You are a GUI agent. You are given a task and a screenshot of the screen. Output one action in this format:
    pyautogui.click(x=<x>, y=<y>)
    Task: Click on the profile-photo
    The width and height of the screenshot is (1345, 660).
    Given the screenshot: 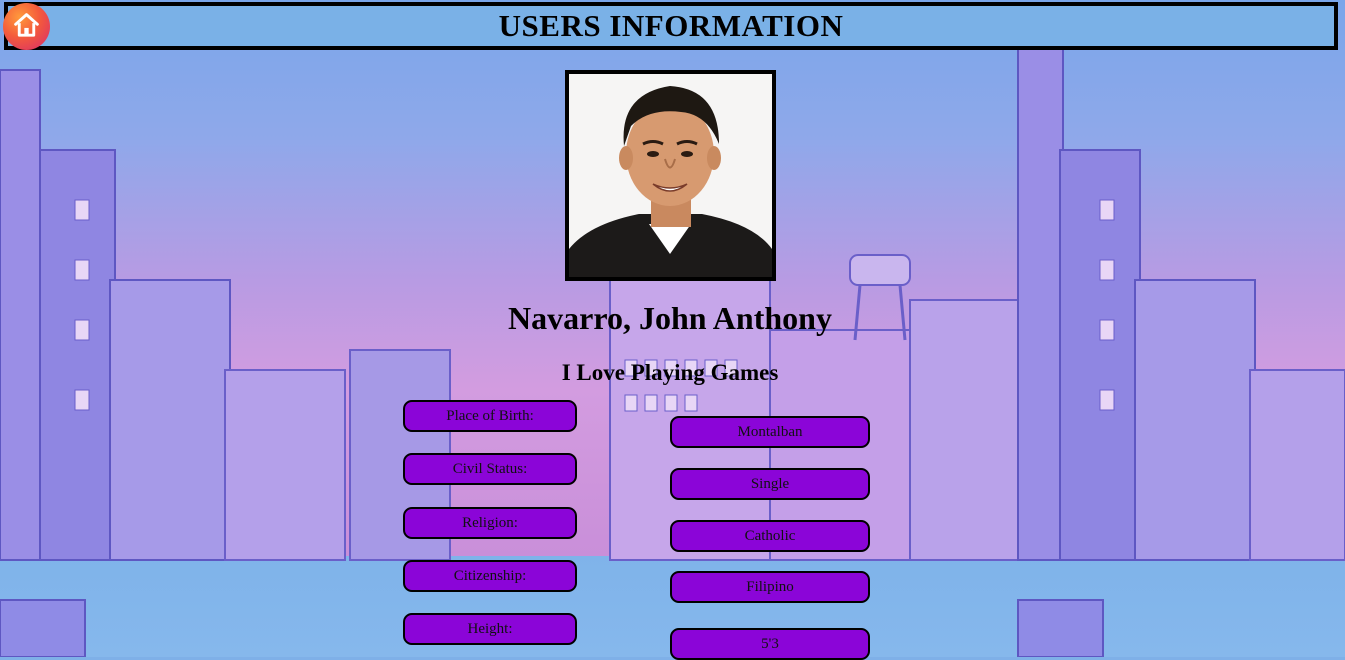 What is the action you would take?
    pyautogui.click(x=670, y=175)
    